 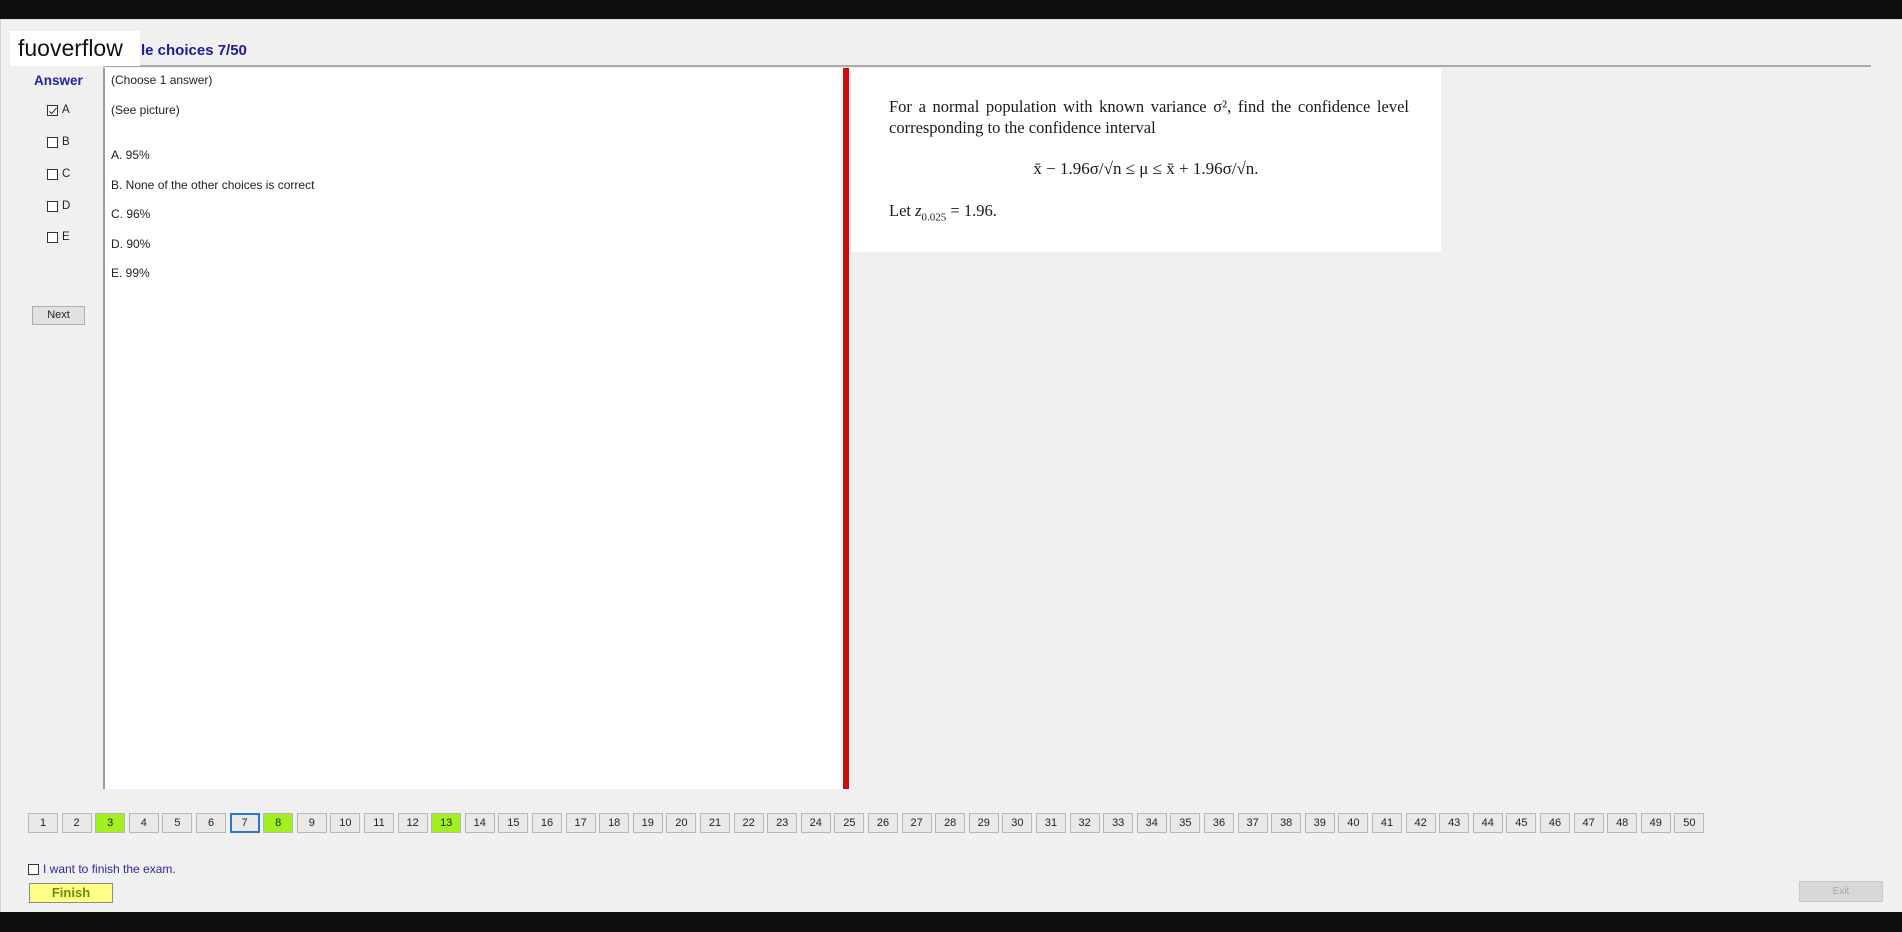 I want to click on answer-column: Answer A B C D E Next, so click(x=66, y=435).